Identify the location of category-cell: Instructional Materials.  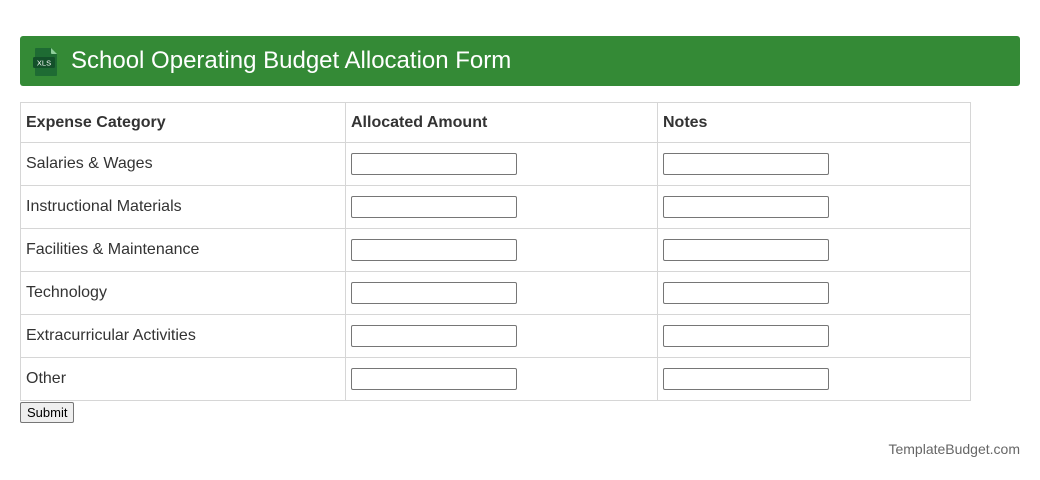
(183, 207).